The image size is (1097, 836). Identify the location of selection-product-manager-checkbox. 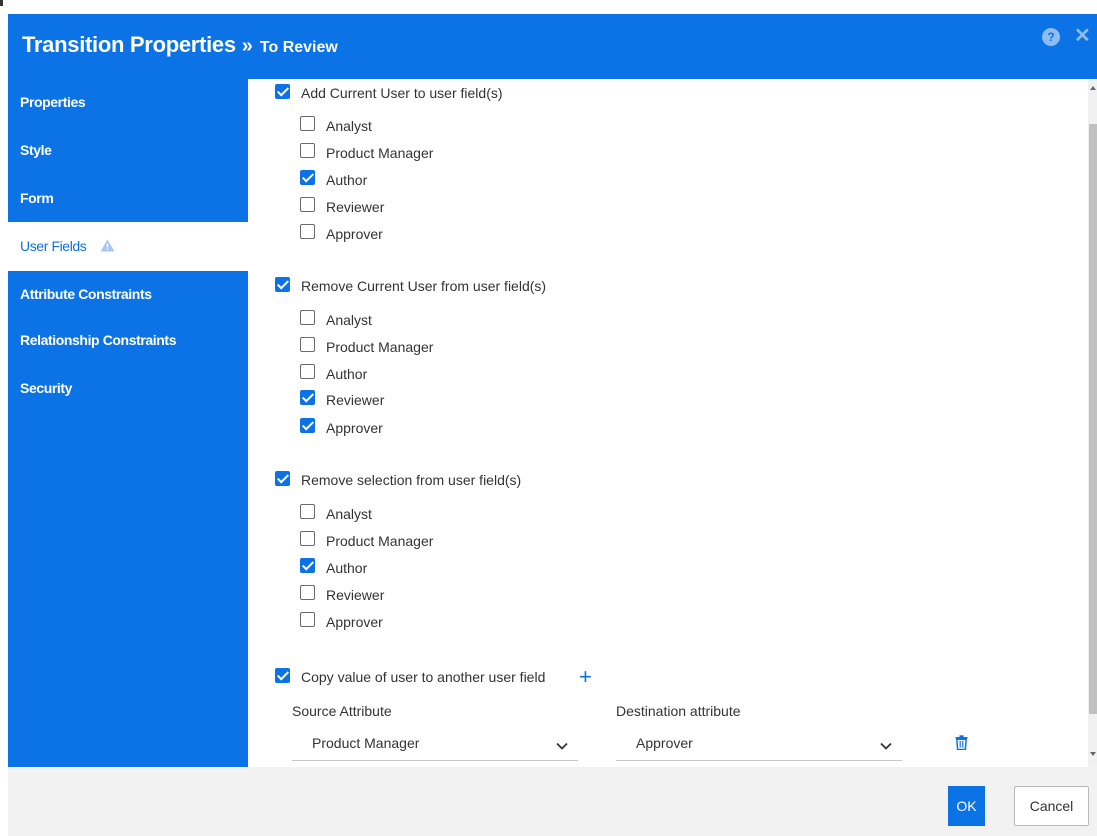
(307, 538).